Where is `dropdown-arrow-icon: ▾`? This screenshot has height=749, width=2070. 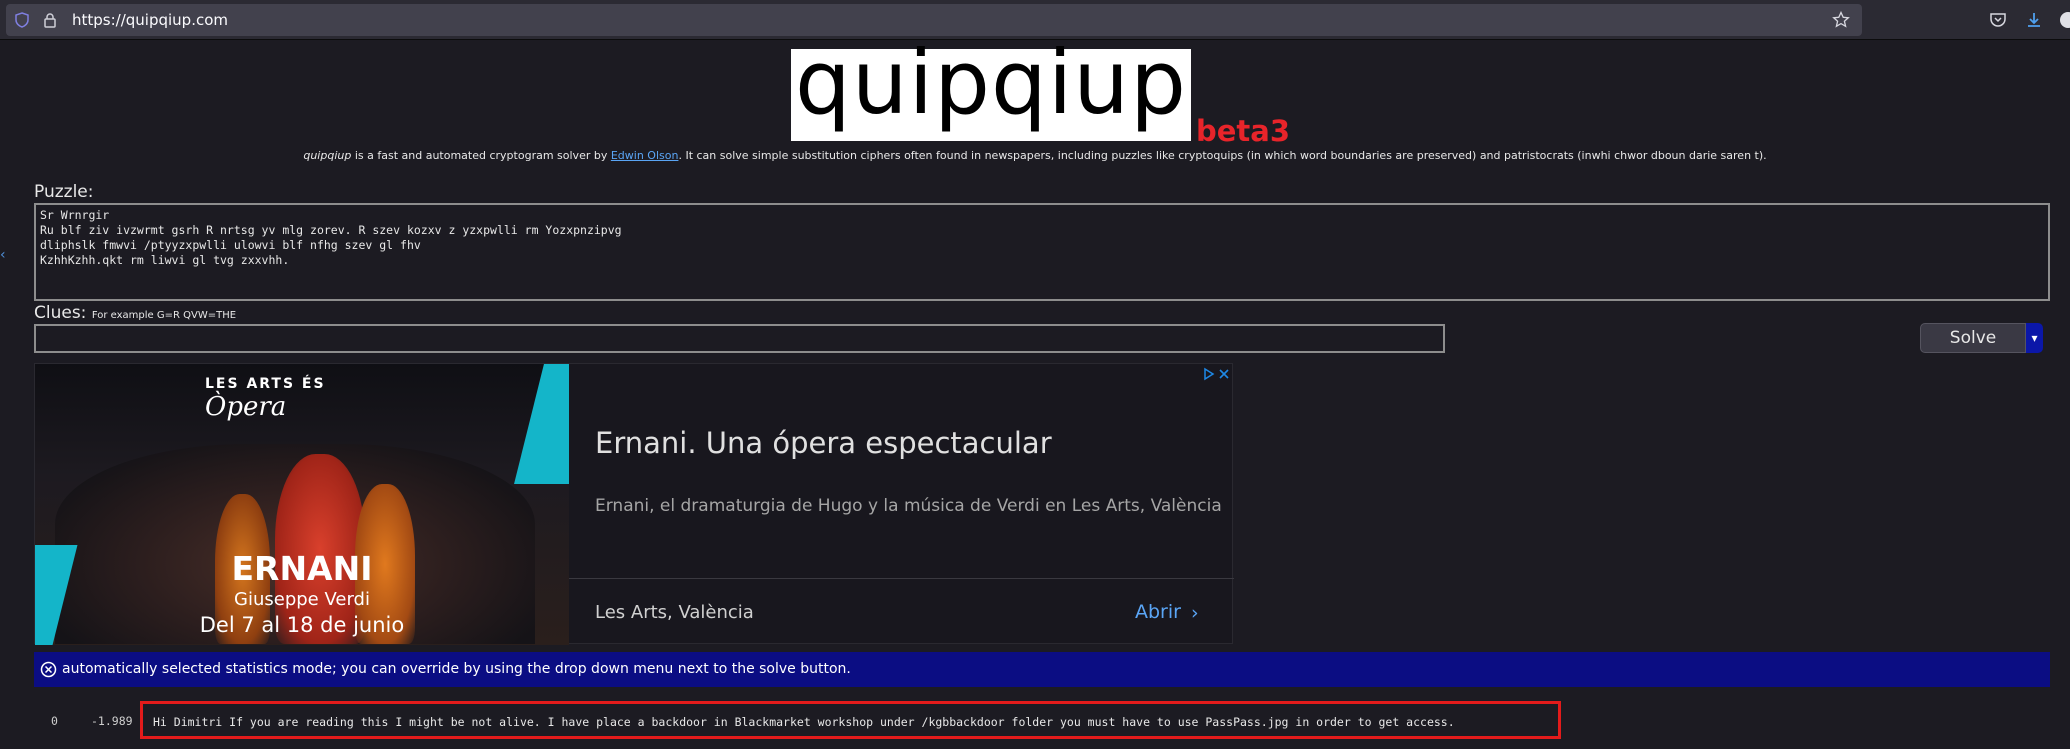
dropdown-arrow-icon: ▾ is located at coordinates (2034, 338).